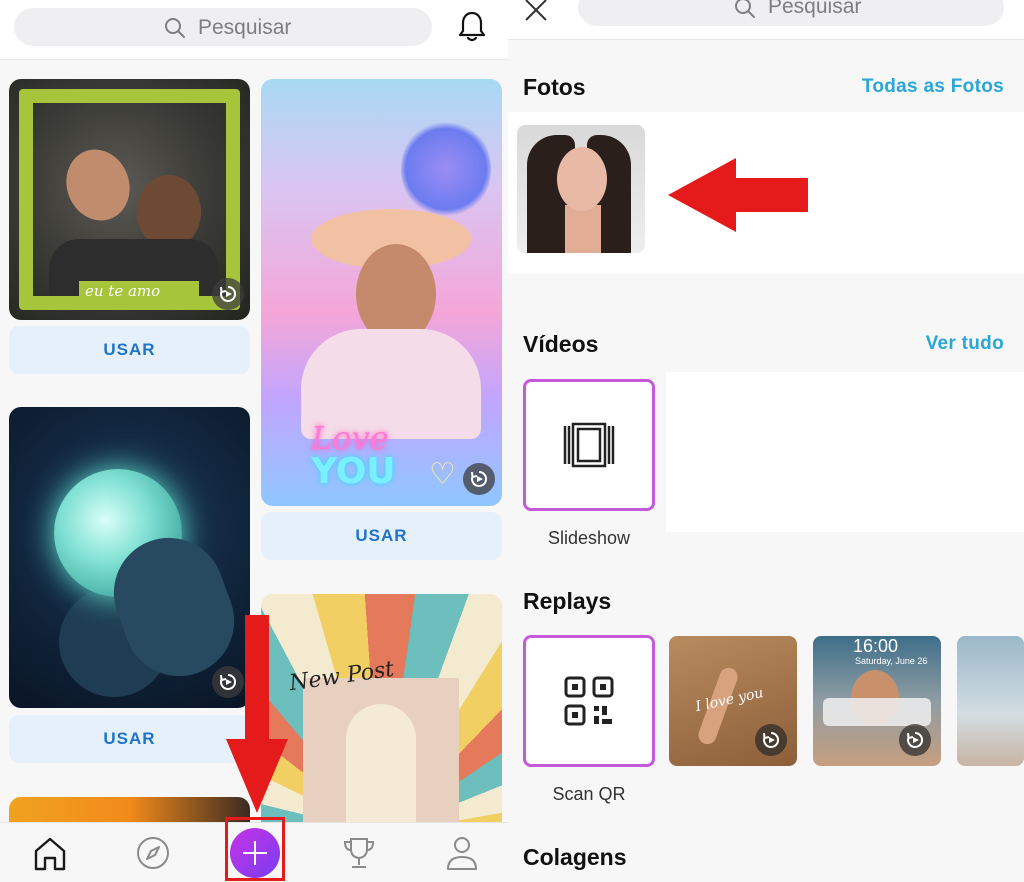 The height and width of the screenshot is (882, 1024). I want to click on qr-code-icon, so click(589, 701).